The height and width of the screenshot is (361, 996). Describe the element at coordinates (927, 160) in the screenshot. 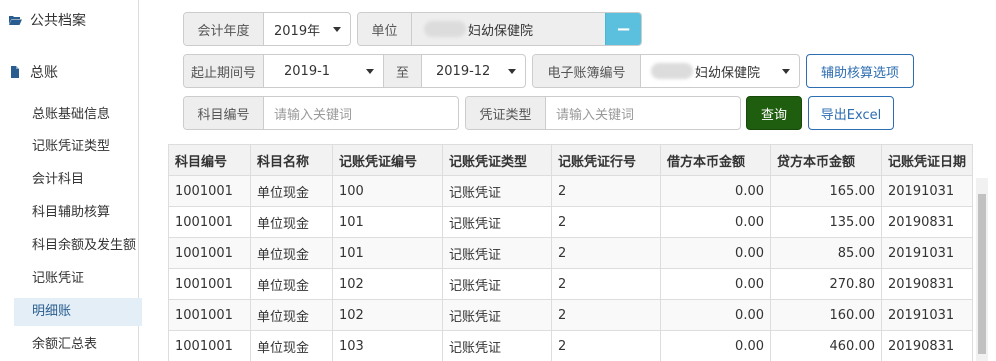

I see `col-header: 记账凭证日期` at that location.